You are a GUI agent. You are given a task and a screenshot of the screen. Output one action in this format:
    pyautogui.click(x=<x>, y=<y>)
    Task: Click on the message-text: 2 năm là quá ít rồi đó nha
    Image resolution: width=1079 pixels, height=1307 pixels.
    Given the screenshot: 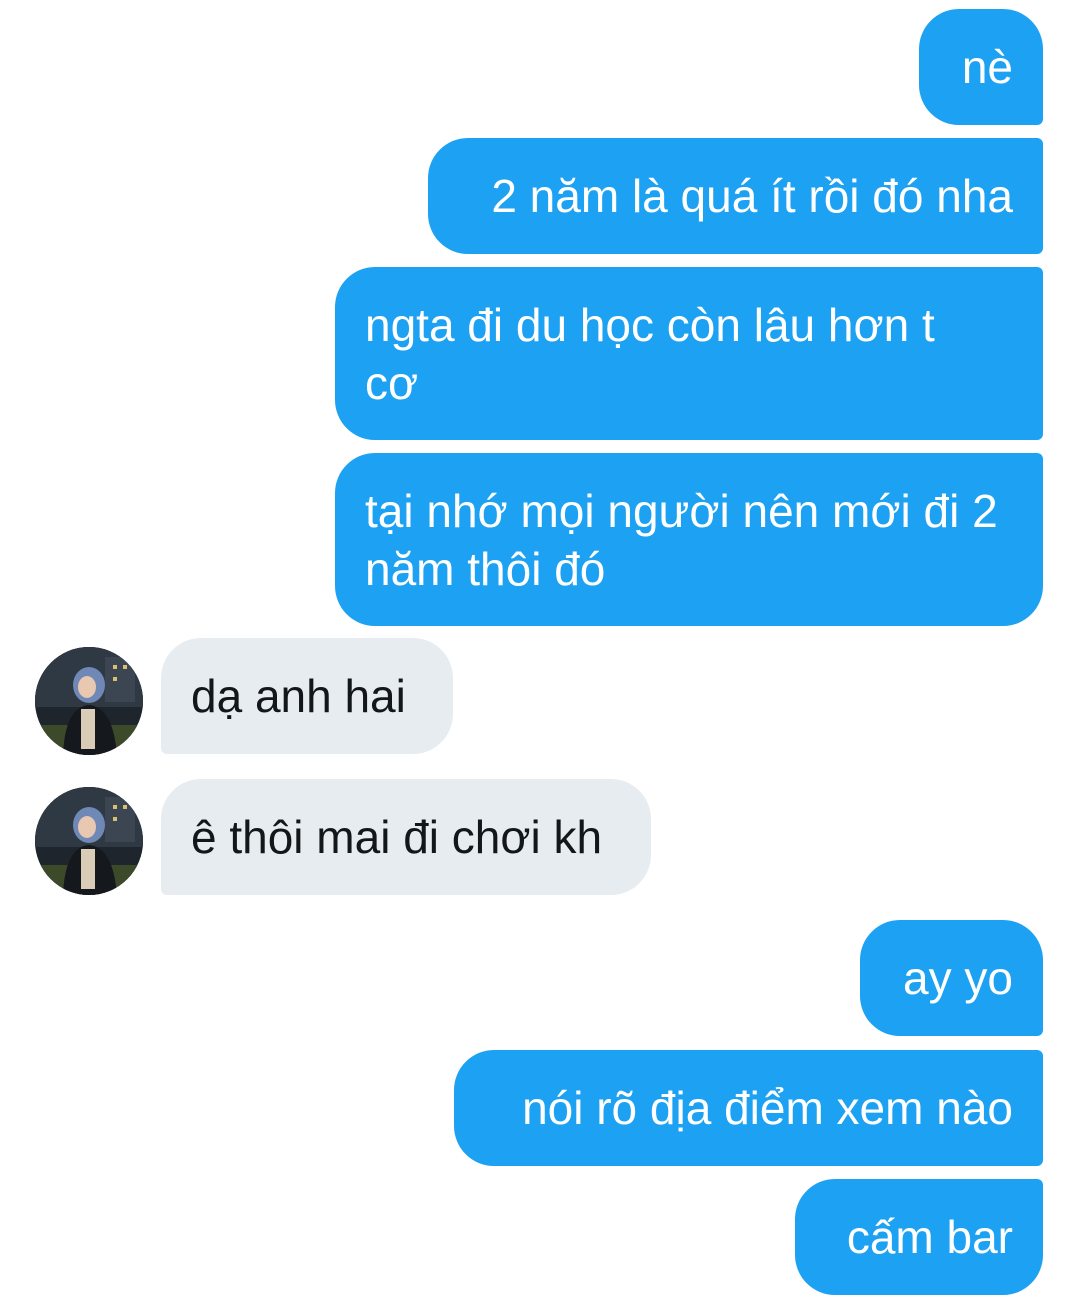 What is the action you would take?
    pyautogui.click(x=752, y=196)
    